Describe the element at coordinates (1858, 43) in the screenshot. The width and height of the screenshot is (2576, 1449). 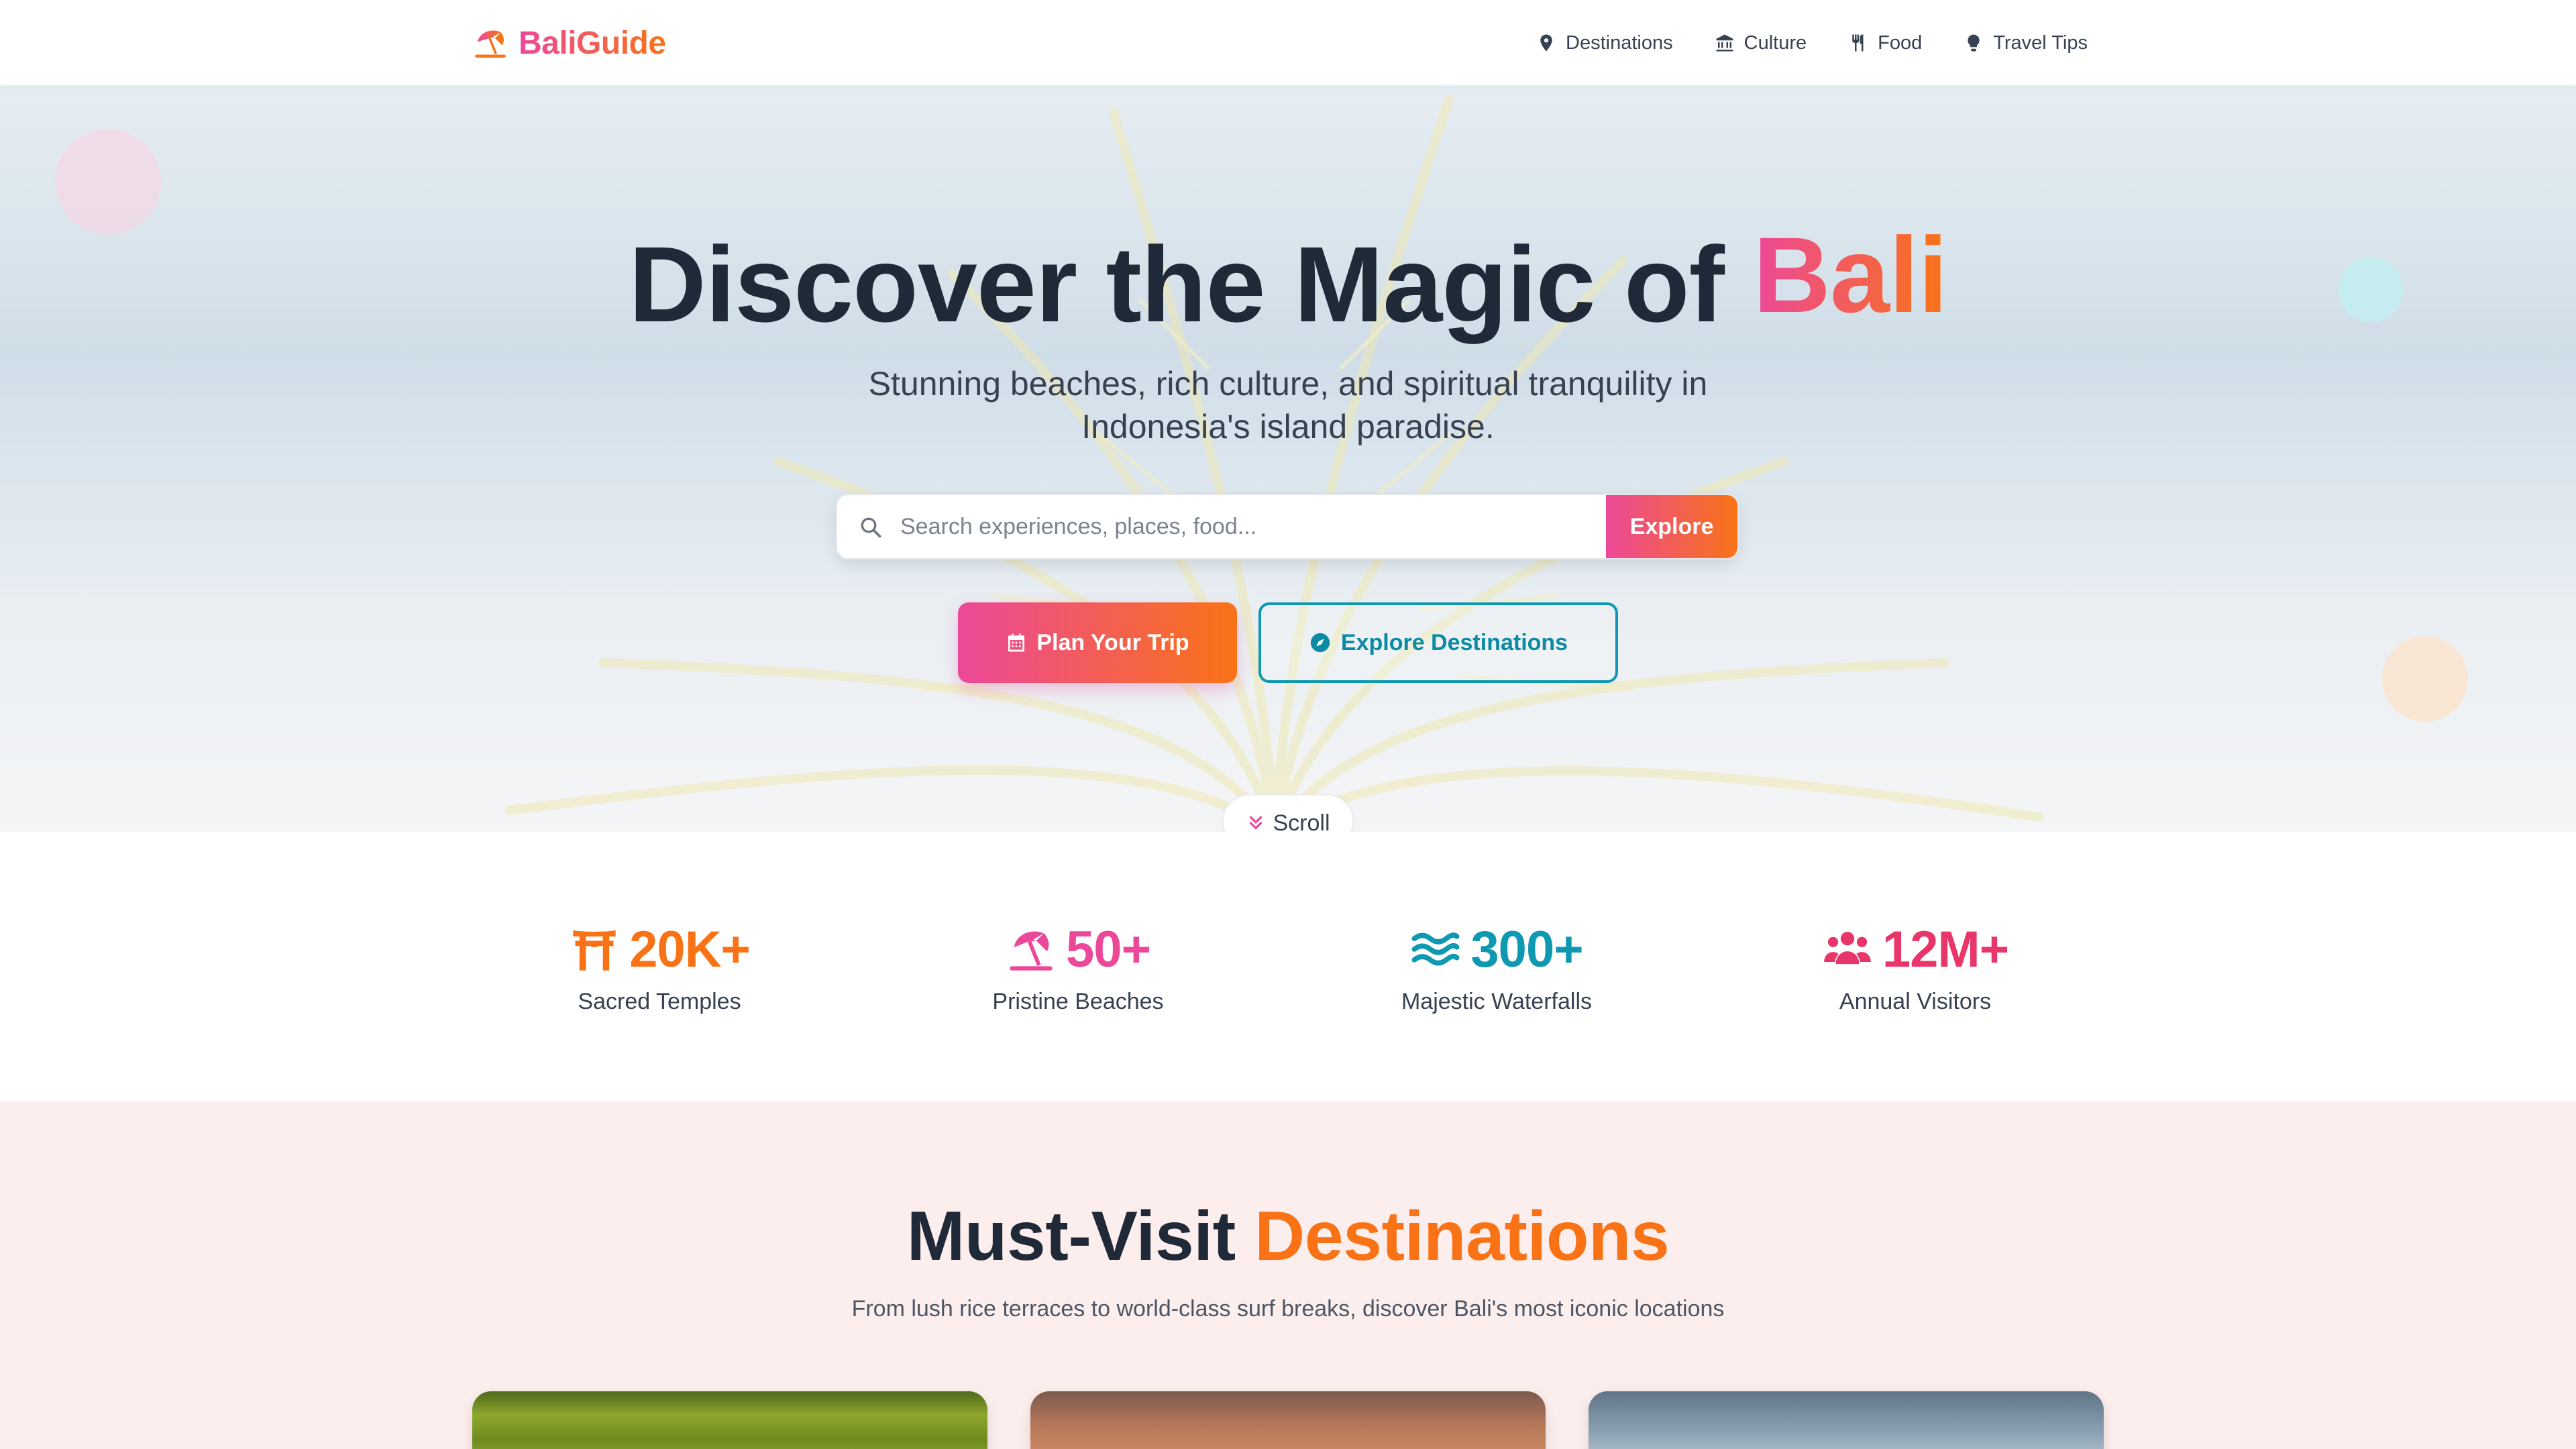
I see `utensils-icon` at that location.